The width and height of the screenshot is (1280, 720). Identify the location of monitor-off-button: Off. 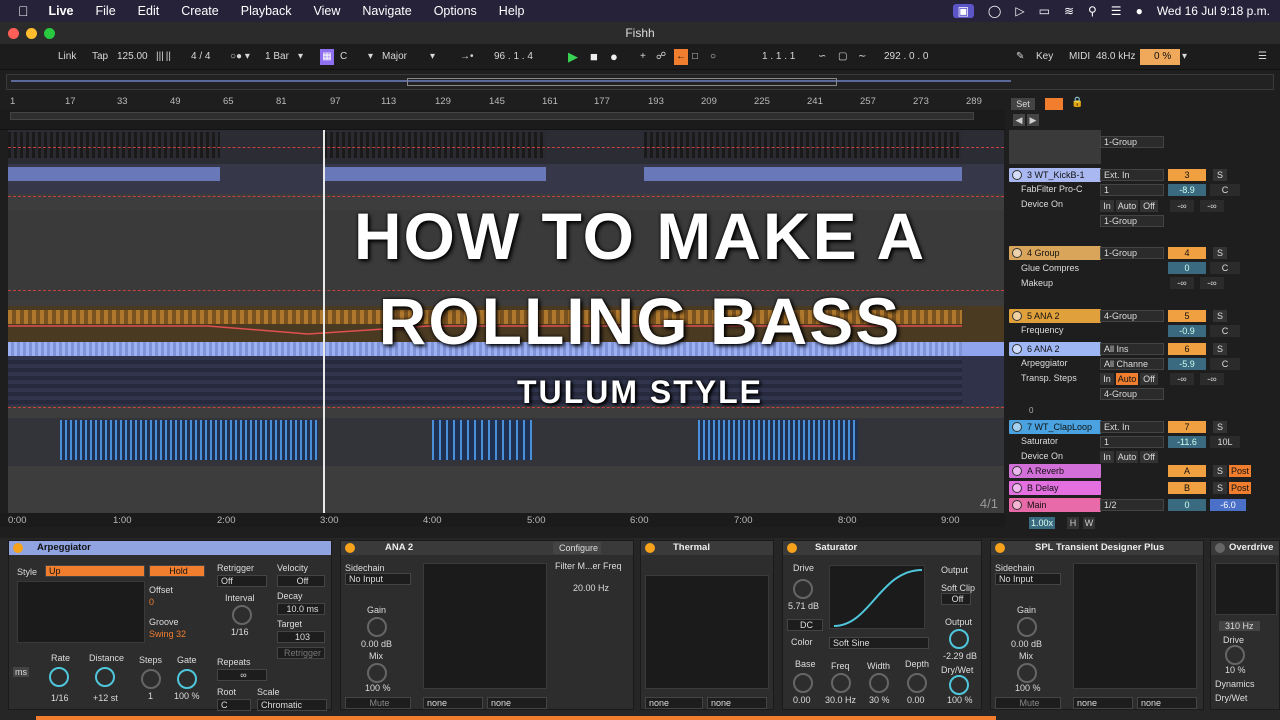
(1149, 457).